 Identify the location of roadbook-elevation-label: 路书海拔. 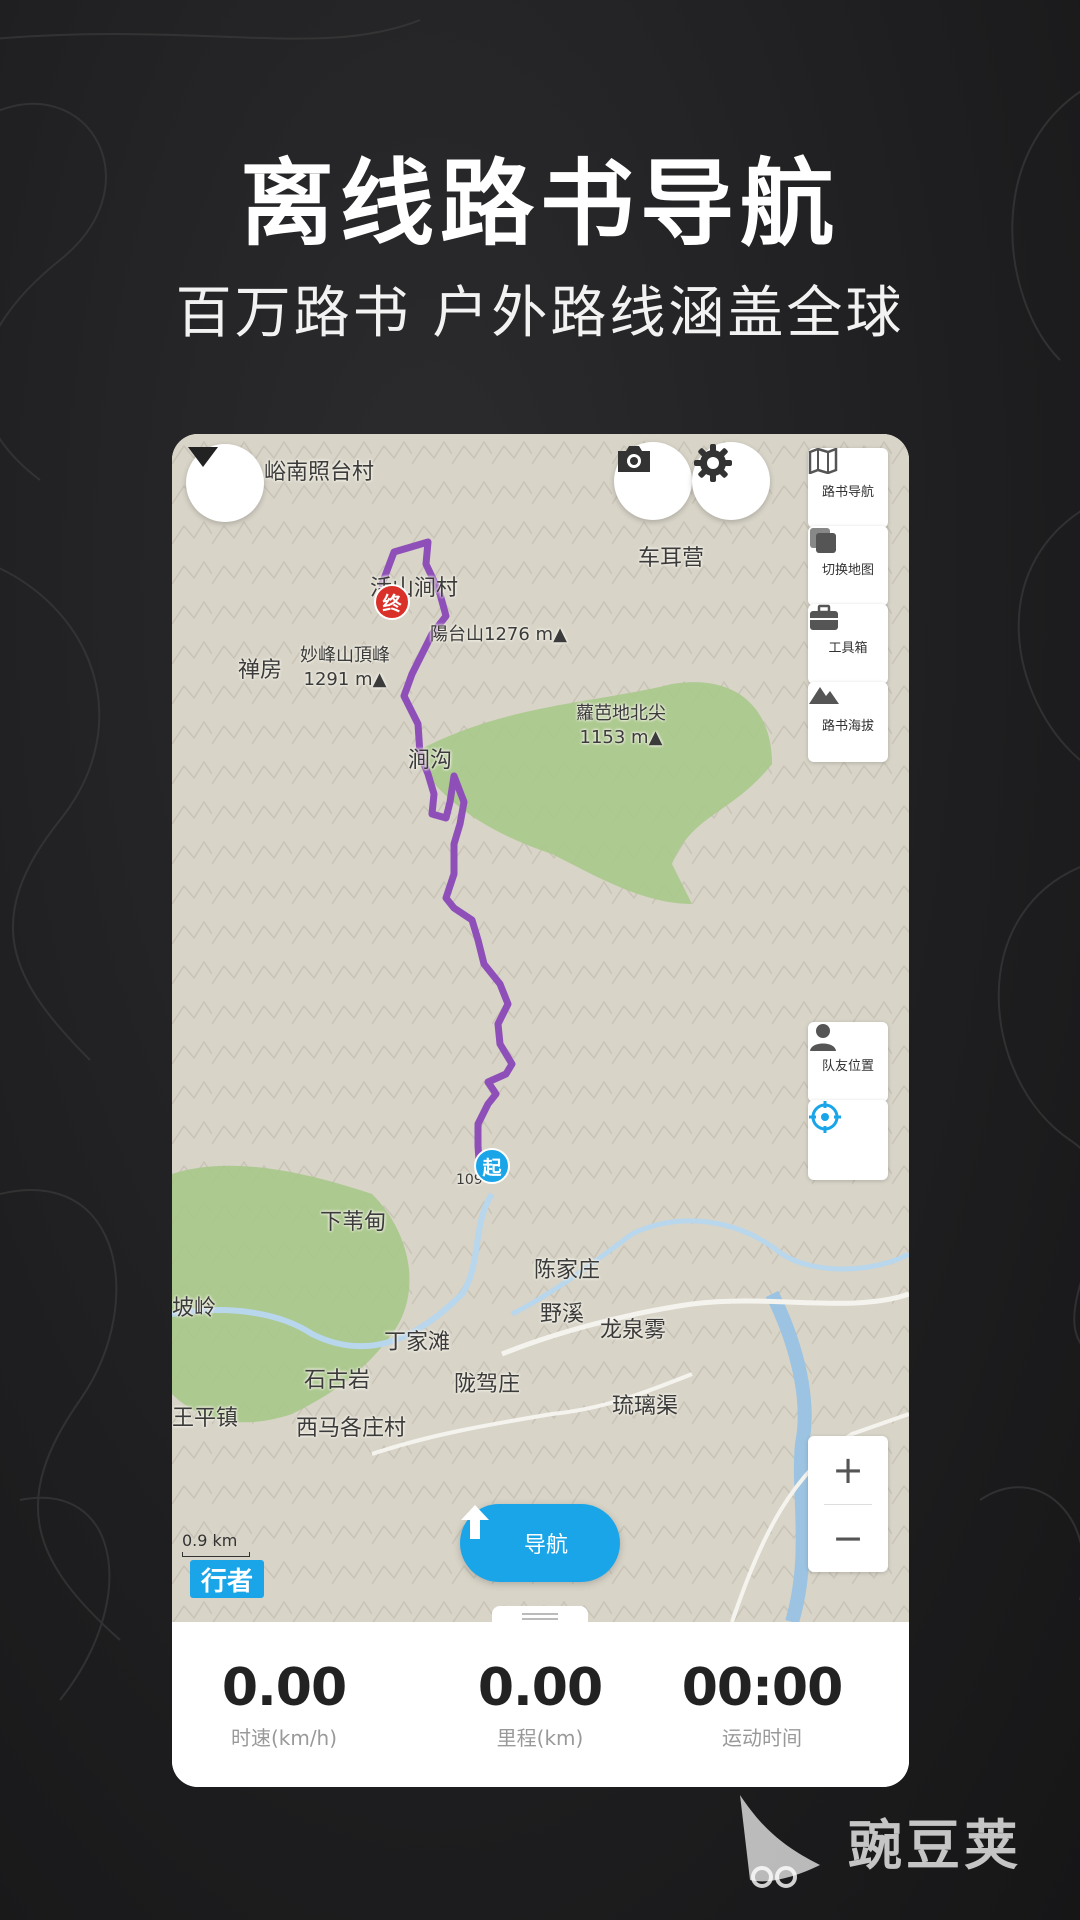
(847, 726).